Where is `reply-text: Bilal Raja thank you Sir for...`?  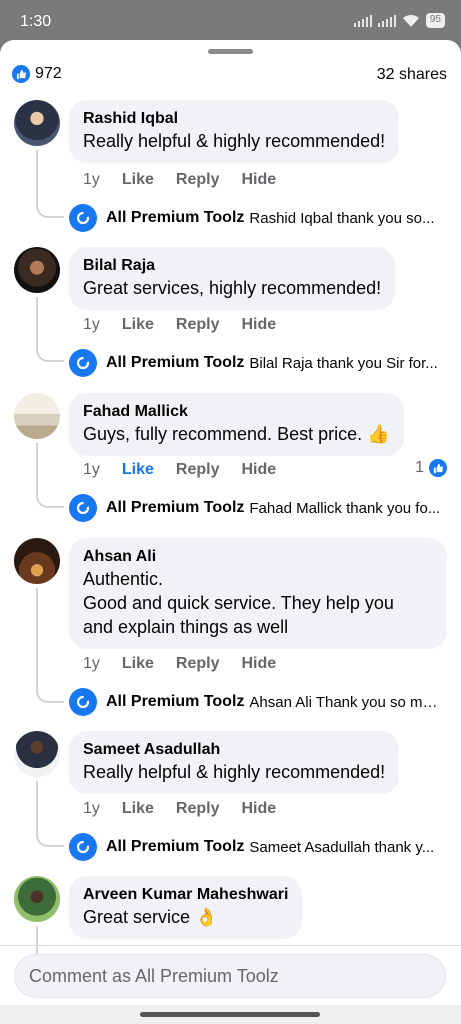
reply-text: Bilal Raja thank you Sir for... is located at coordinates (343, 363).